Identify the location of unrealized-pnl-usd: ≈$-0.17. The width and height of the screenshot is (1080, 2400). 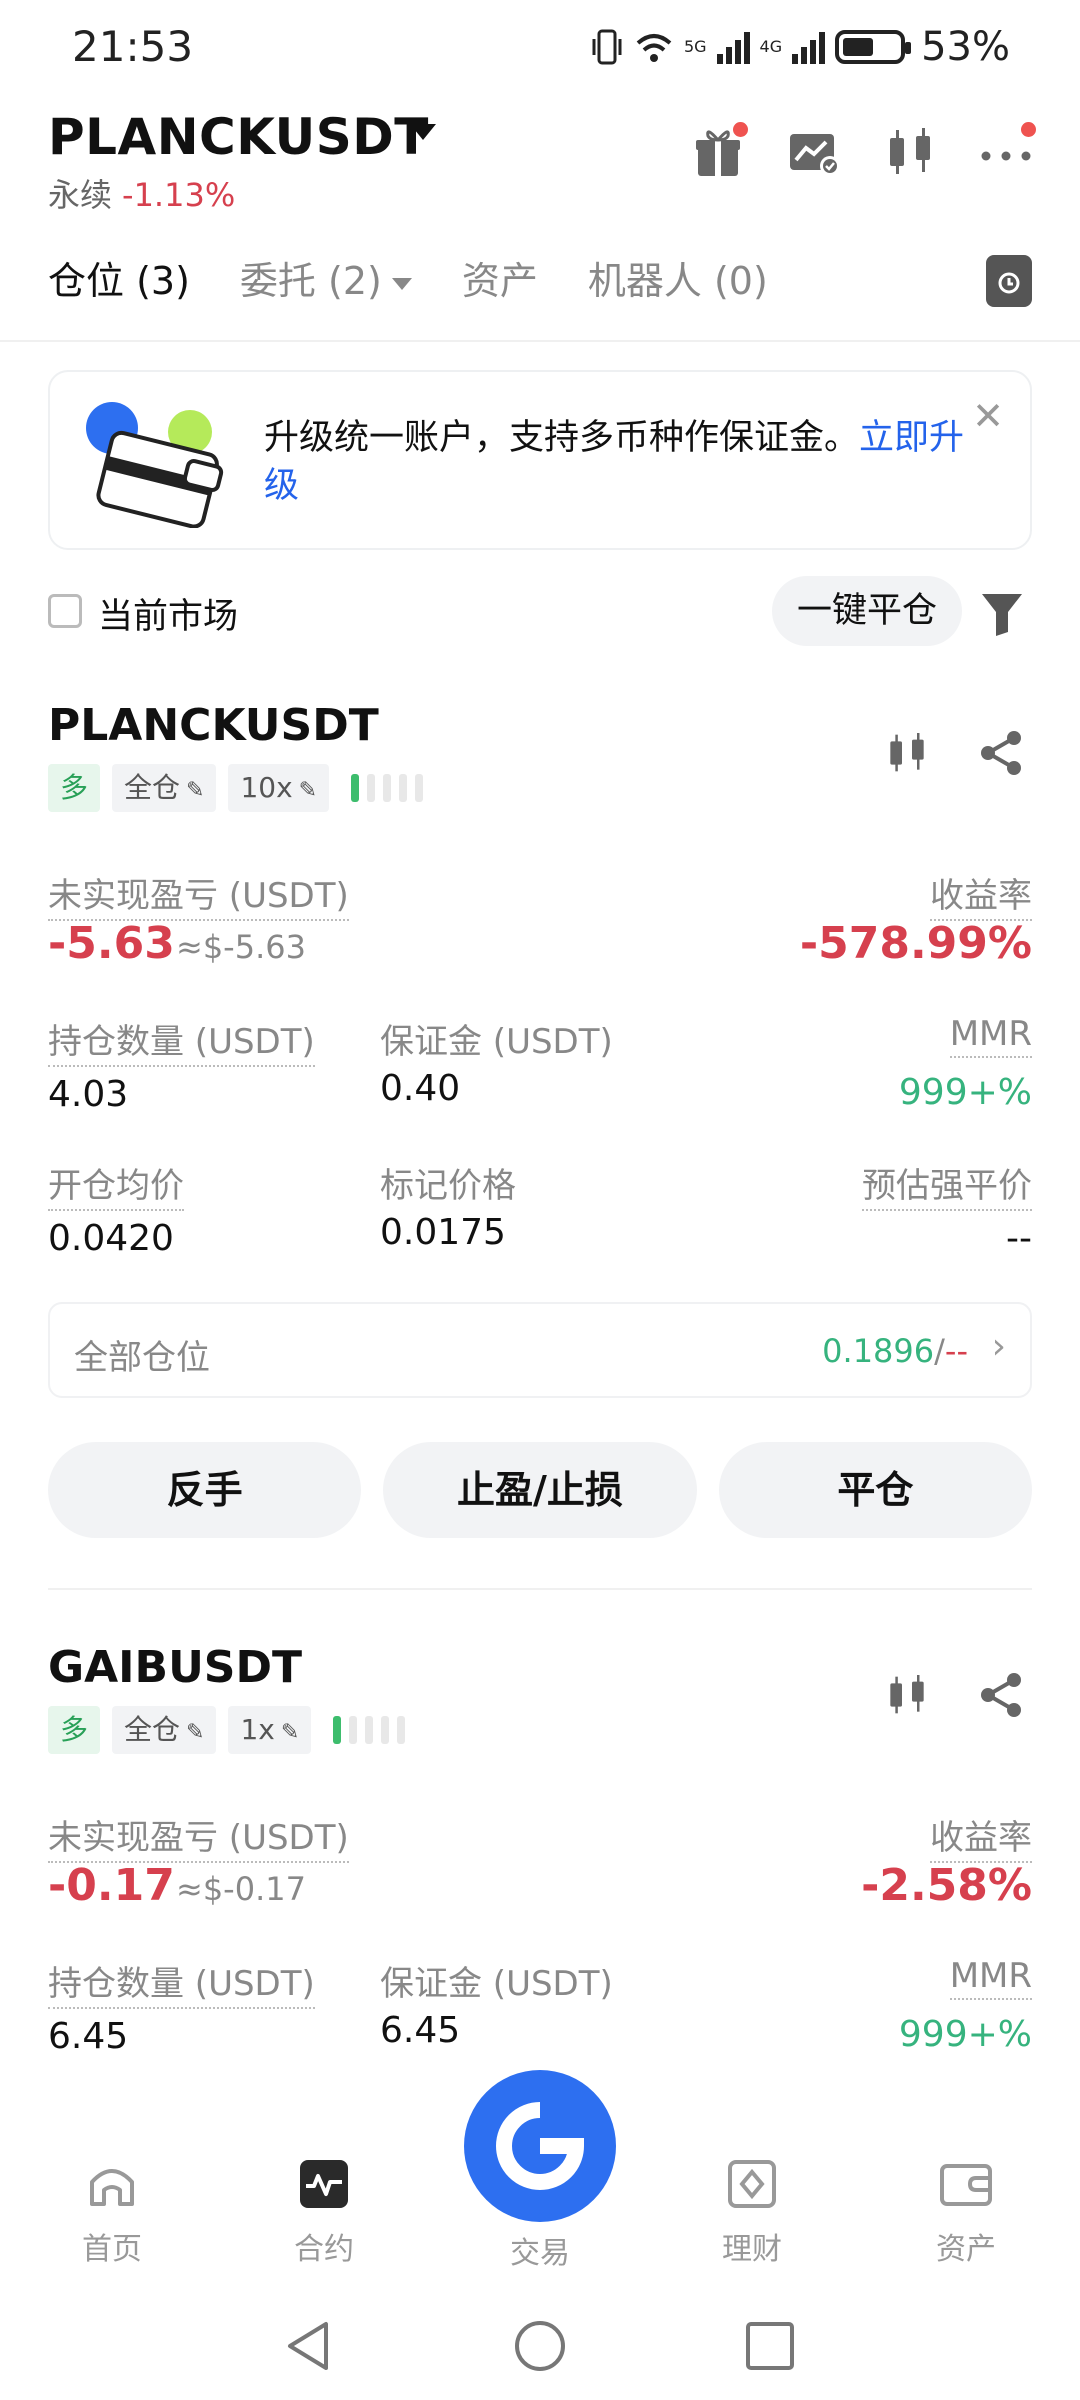
(241, 1889).